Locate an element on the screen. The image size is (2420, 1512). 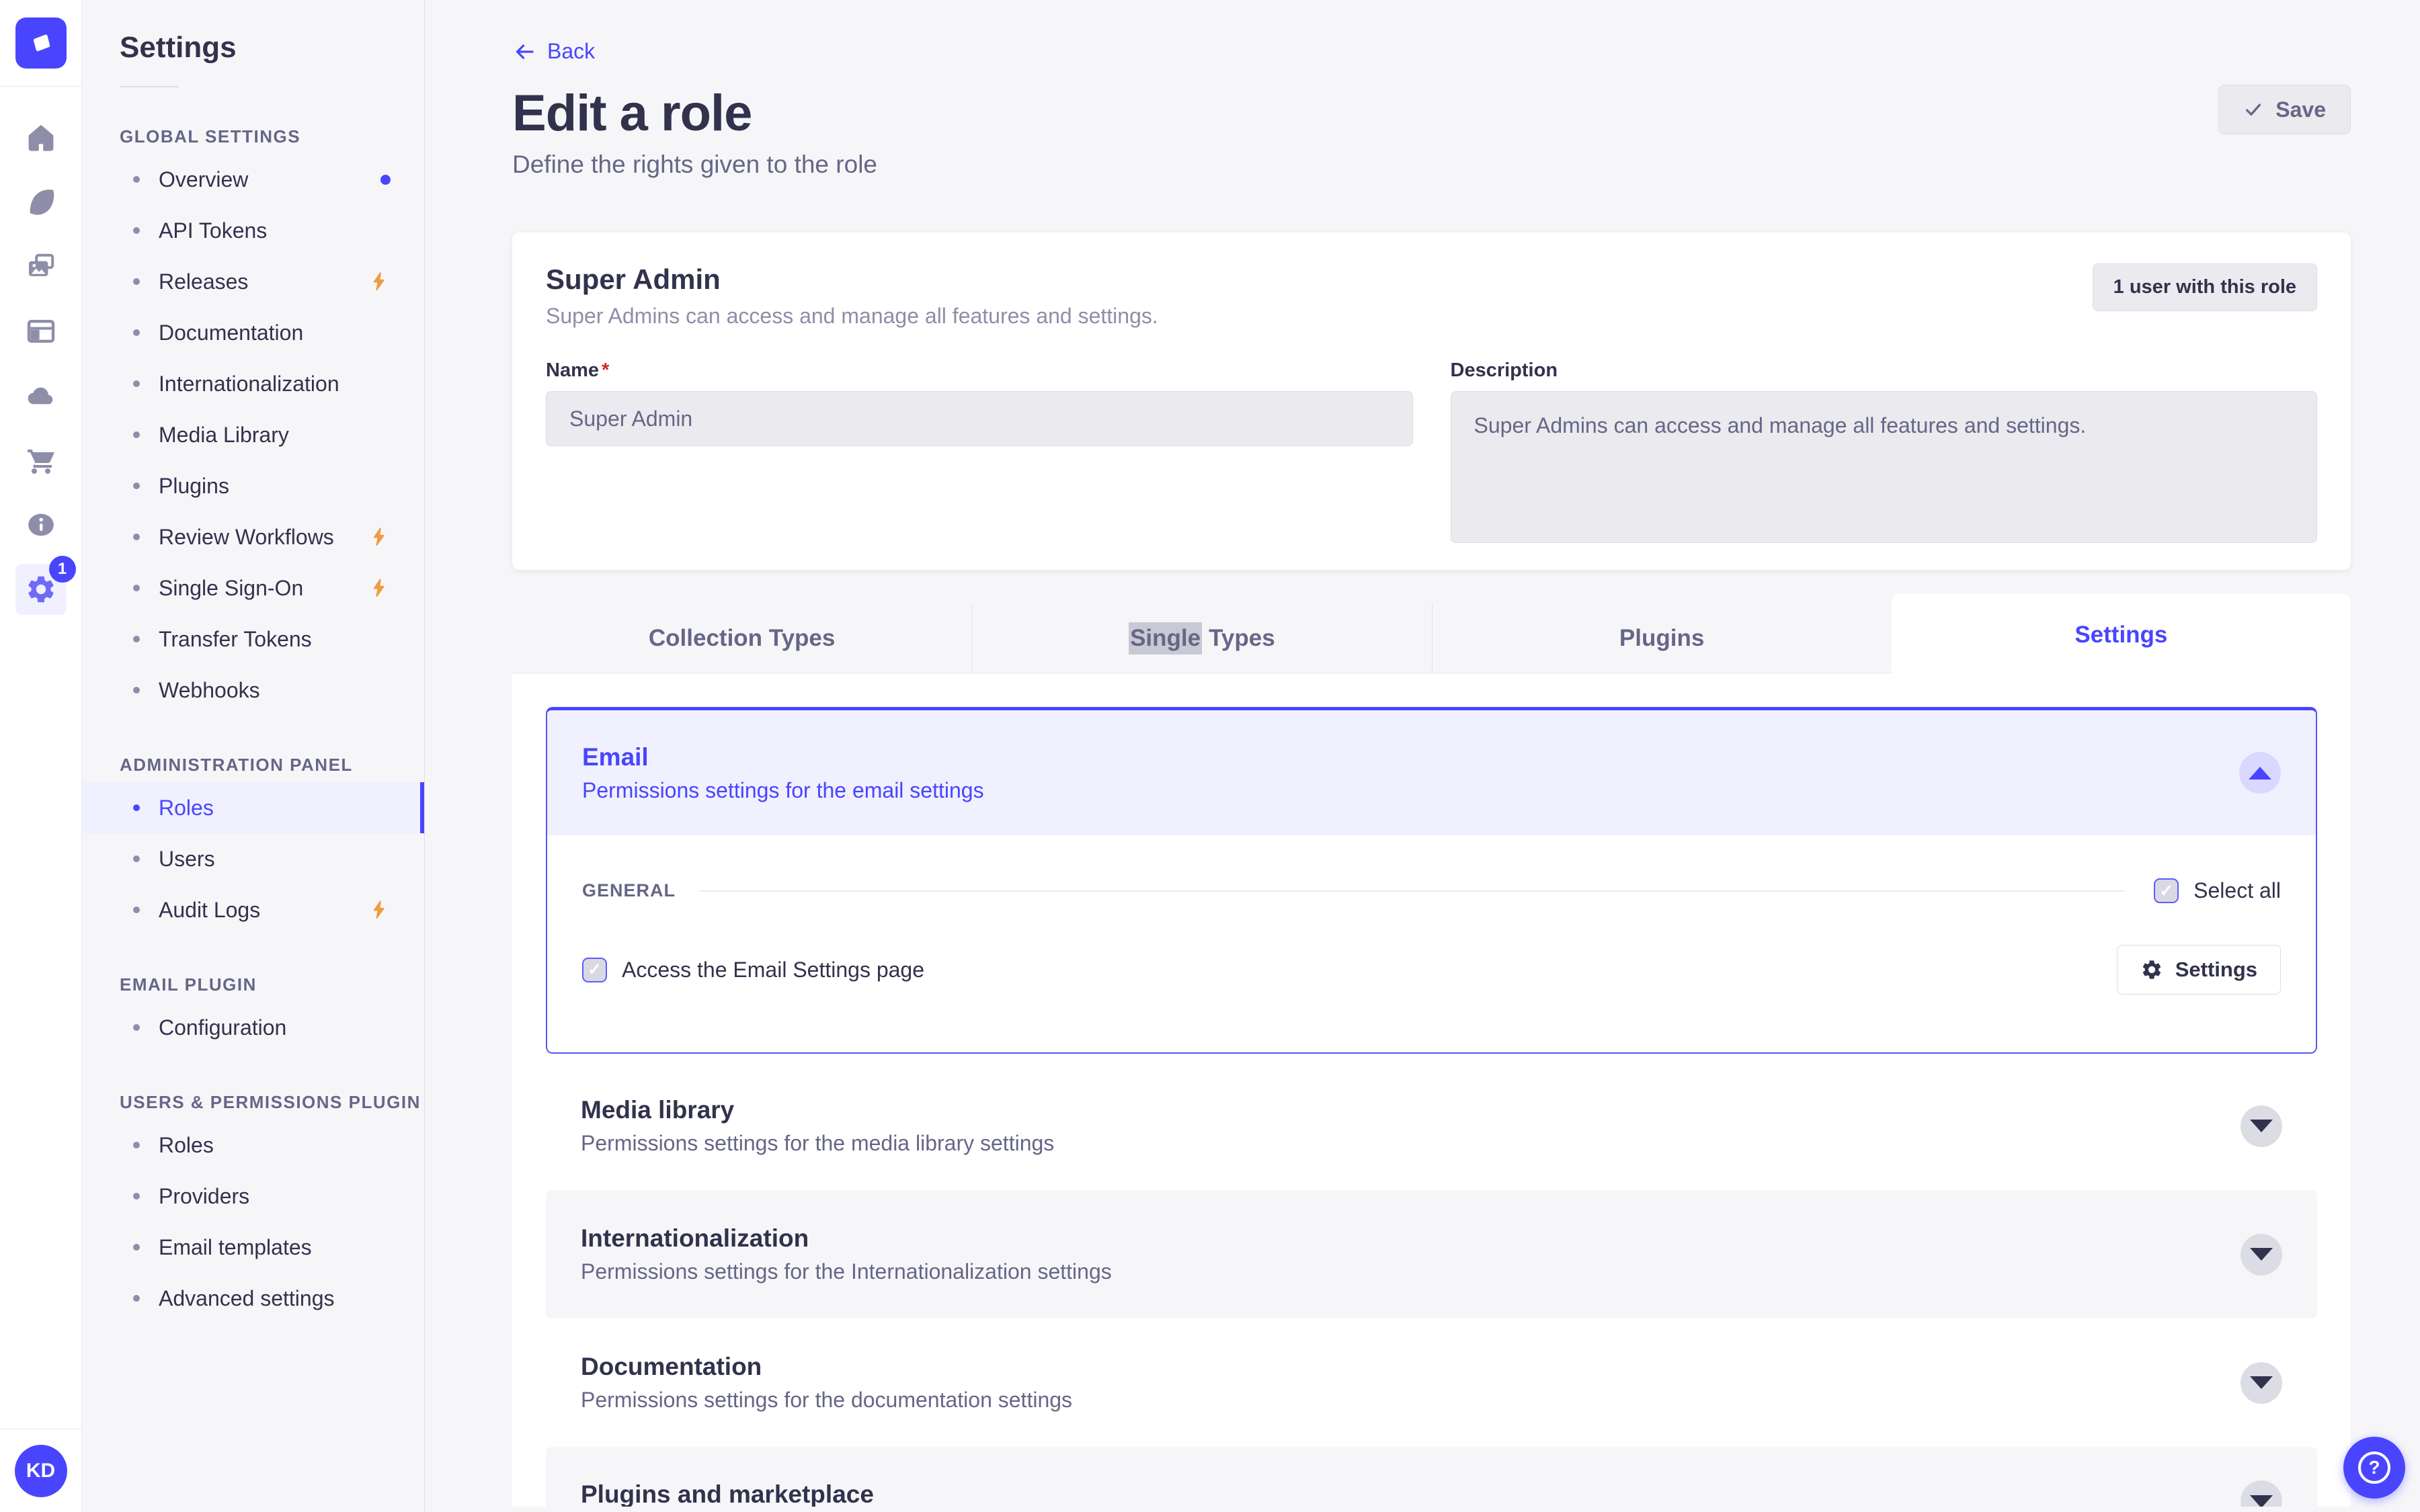
question-mark-icon: ? is located at coordinates (2374, 1468).